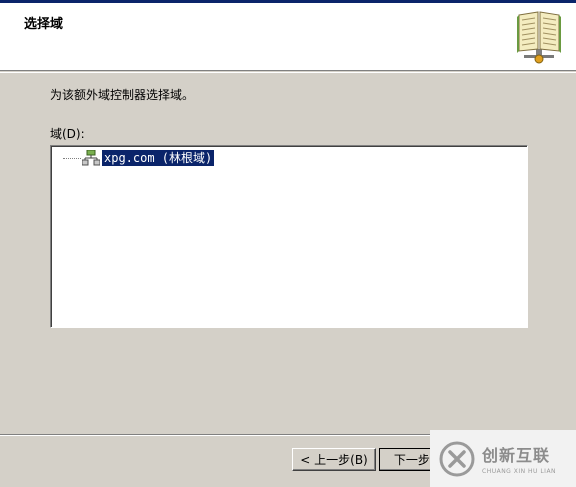 Image resolution: width=576 pixels, height=487 pixels. I want to click on page-title: 选择域, so click(44, 24).